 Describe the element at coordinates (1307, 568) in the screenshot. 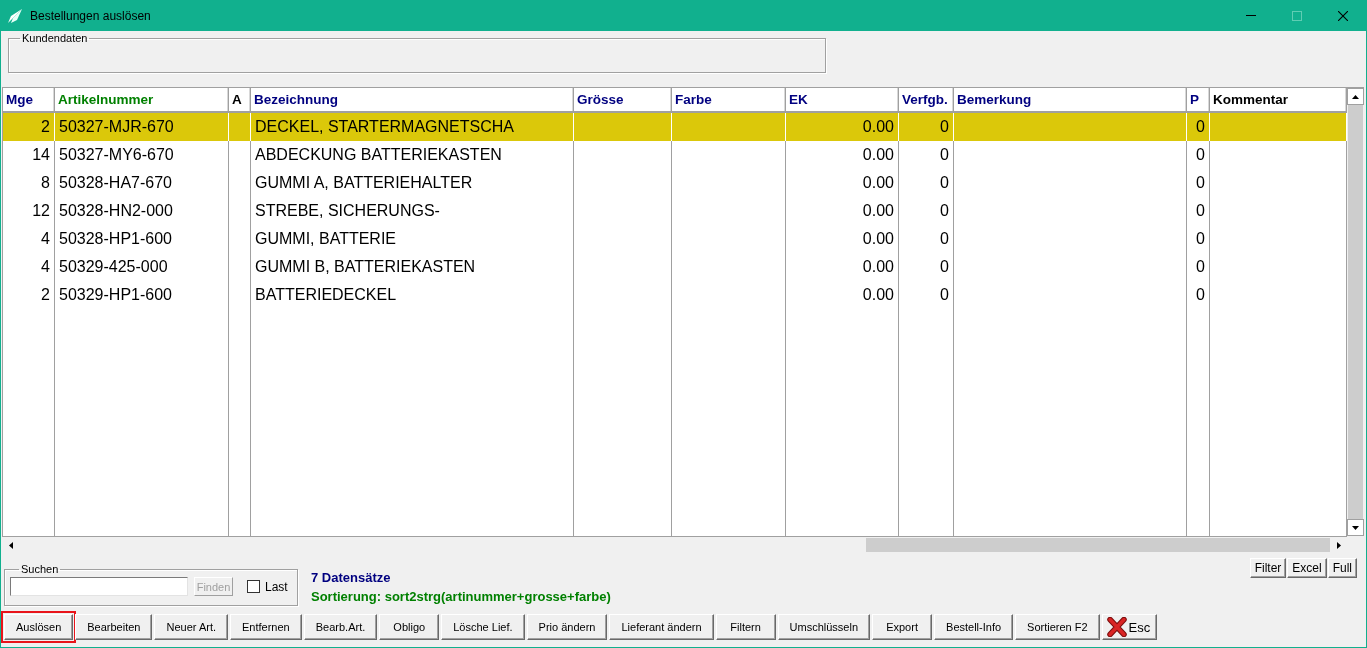

I see `view-button: Excel` at that location.